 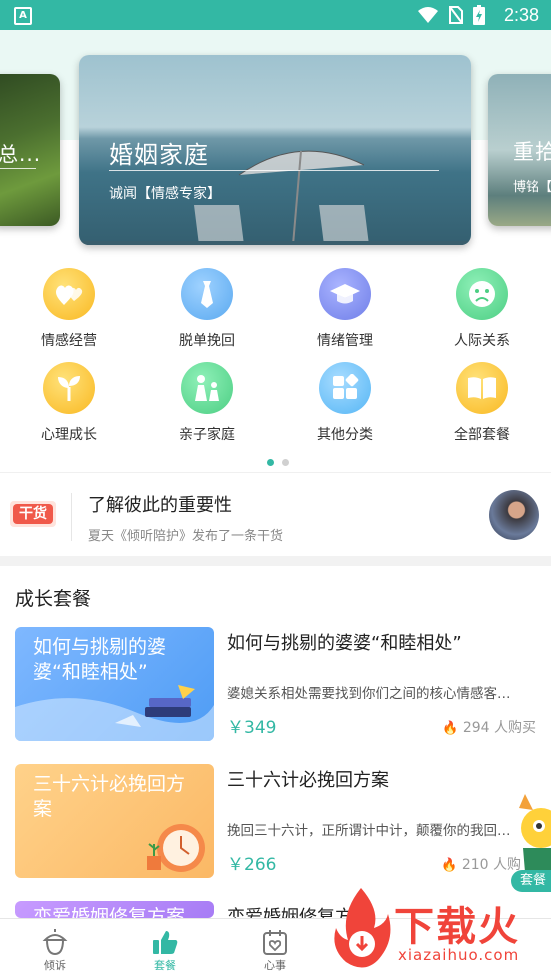 What do you see at coordinates (55, 942) in the screenshot?
I see `acorn-icon` at bounding box center [55, 942].